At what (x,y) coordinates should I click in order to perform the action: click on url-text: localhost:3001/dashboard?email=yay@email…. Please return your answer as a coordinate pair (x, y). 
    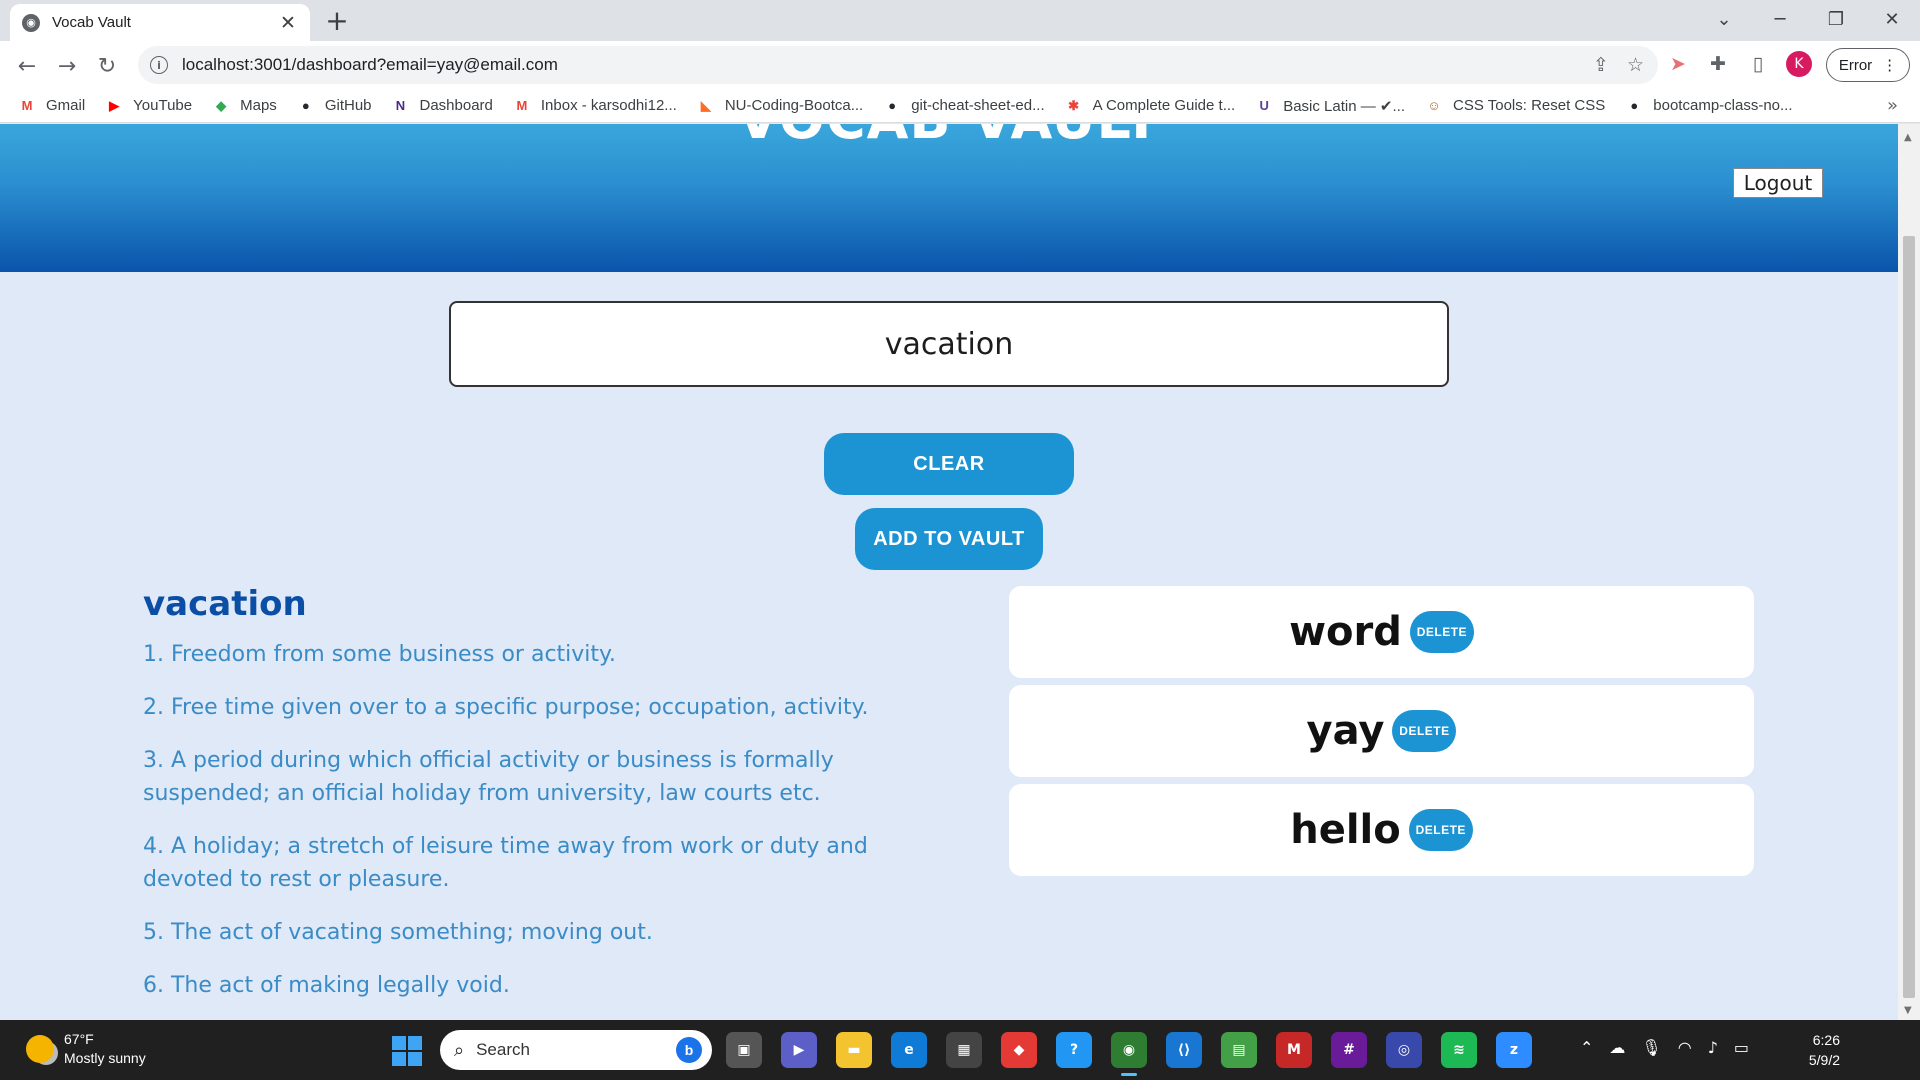
    Looking at the image, I should click on (887, 65).